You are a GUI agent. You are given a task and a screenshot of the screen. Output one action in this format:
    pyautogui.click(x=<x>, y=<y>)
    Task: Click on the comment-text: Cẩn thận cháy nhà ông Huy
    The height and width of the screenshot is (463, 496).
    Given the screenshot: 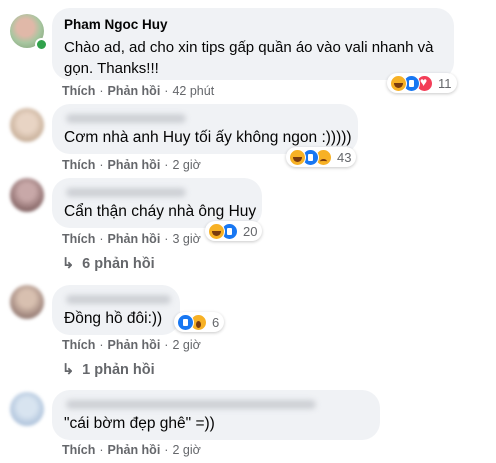 What is the action you would take?
    pyautogui.click(x=160, y=211)
    